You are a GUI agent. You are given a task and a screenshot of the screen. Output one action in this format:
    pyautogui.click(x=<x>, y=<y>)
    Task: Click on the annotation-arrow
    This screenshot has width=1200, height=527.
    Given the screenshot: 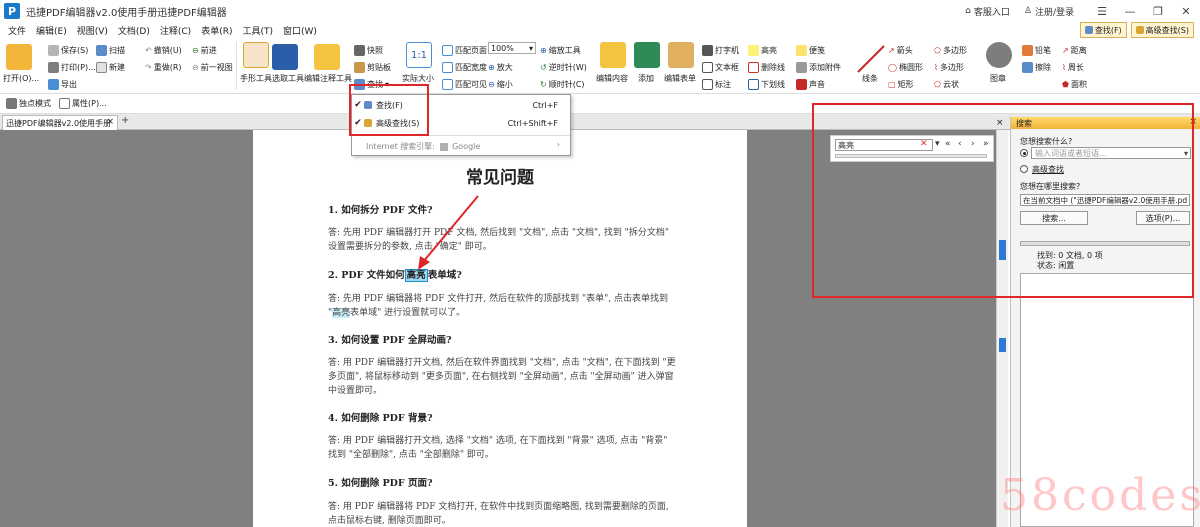 What is the action you would take?
    pyautogui.click(x=448, y=232)
    